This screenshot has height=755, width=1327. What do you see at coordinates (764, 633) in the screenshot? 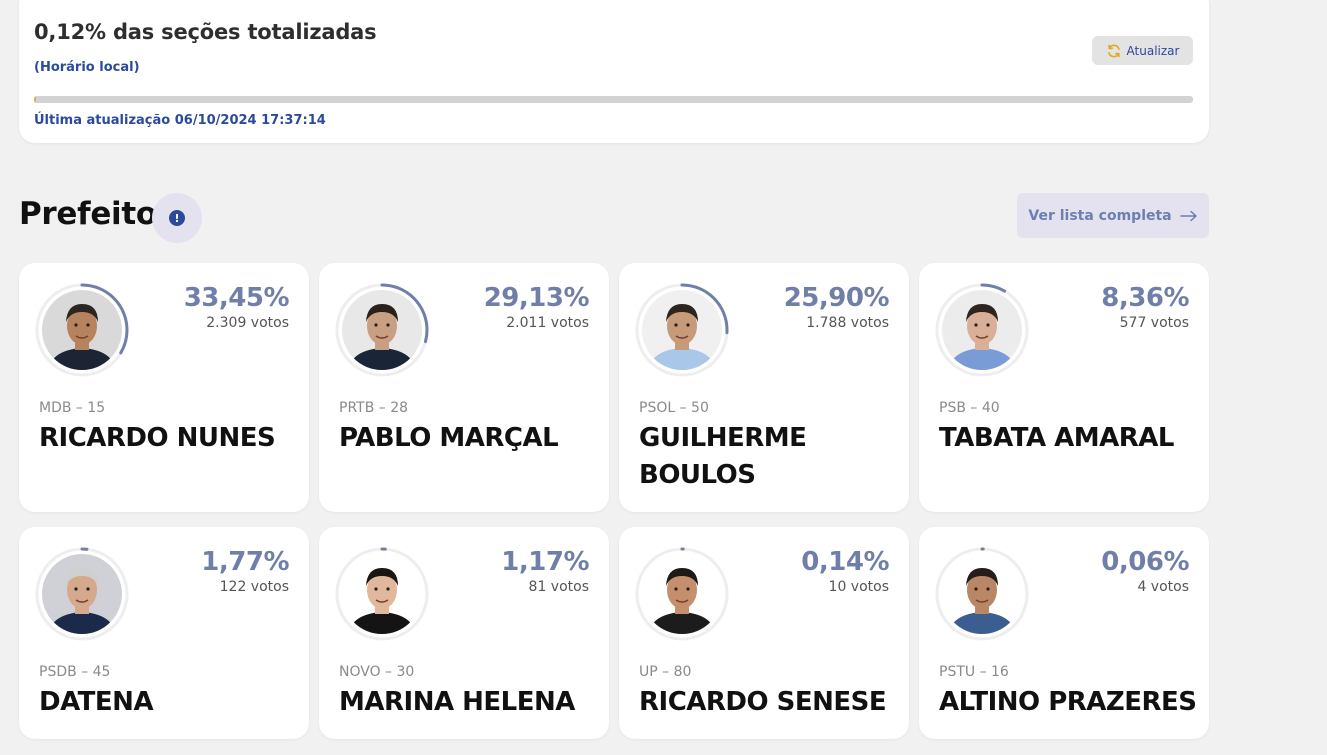
I see `candidate-card: 0,14% 10 votos UP – 80 RICARDO SENESE` at bounding box center [764, 633].